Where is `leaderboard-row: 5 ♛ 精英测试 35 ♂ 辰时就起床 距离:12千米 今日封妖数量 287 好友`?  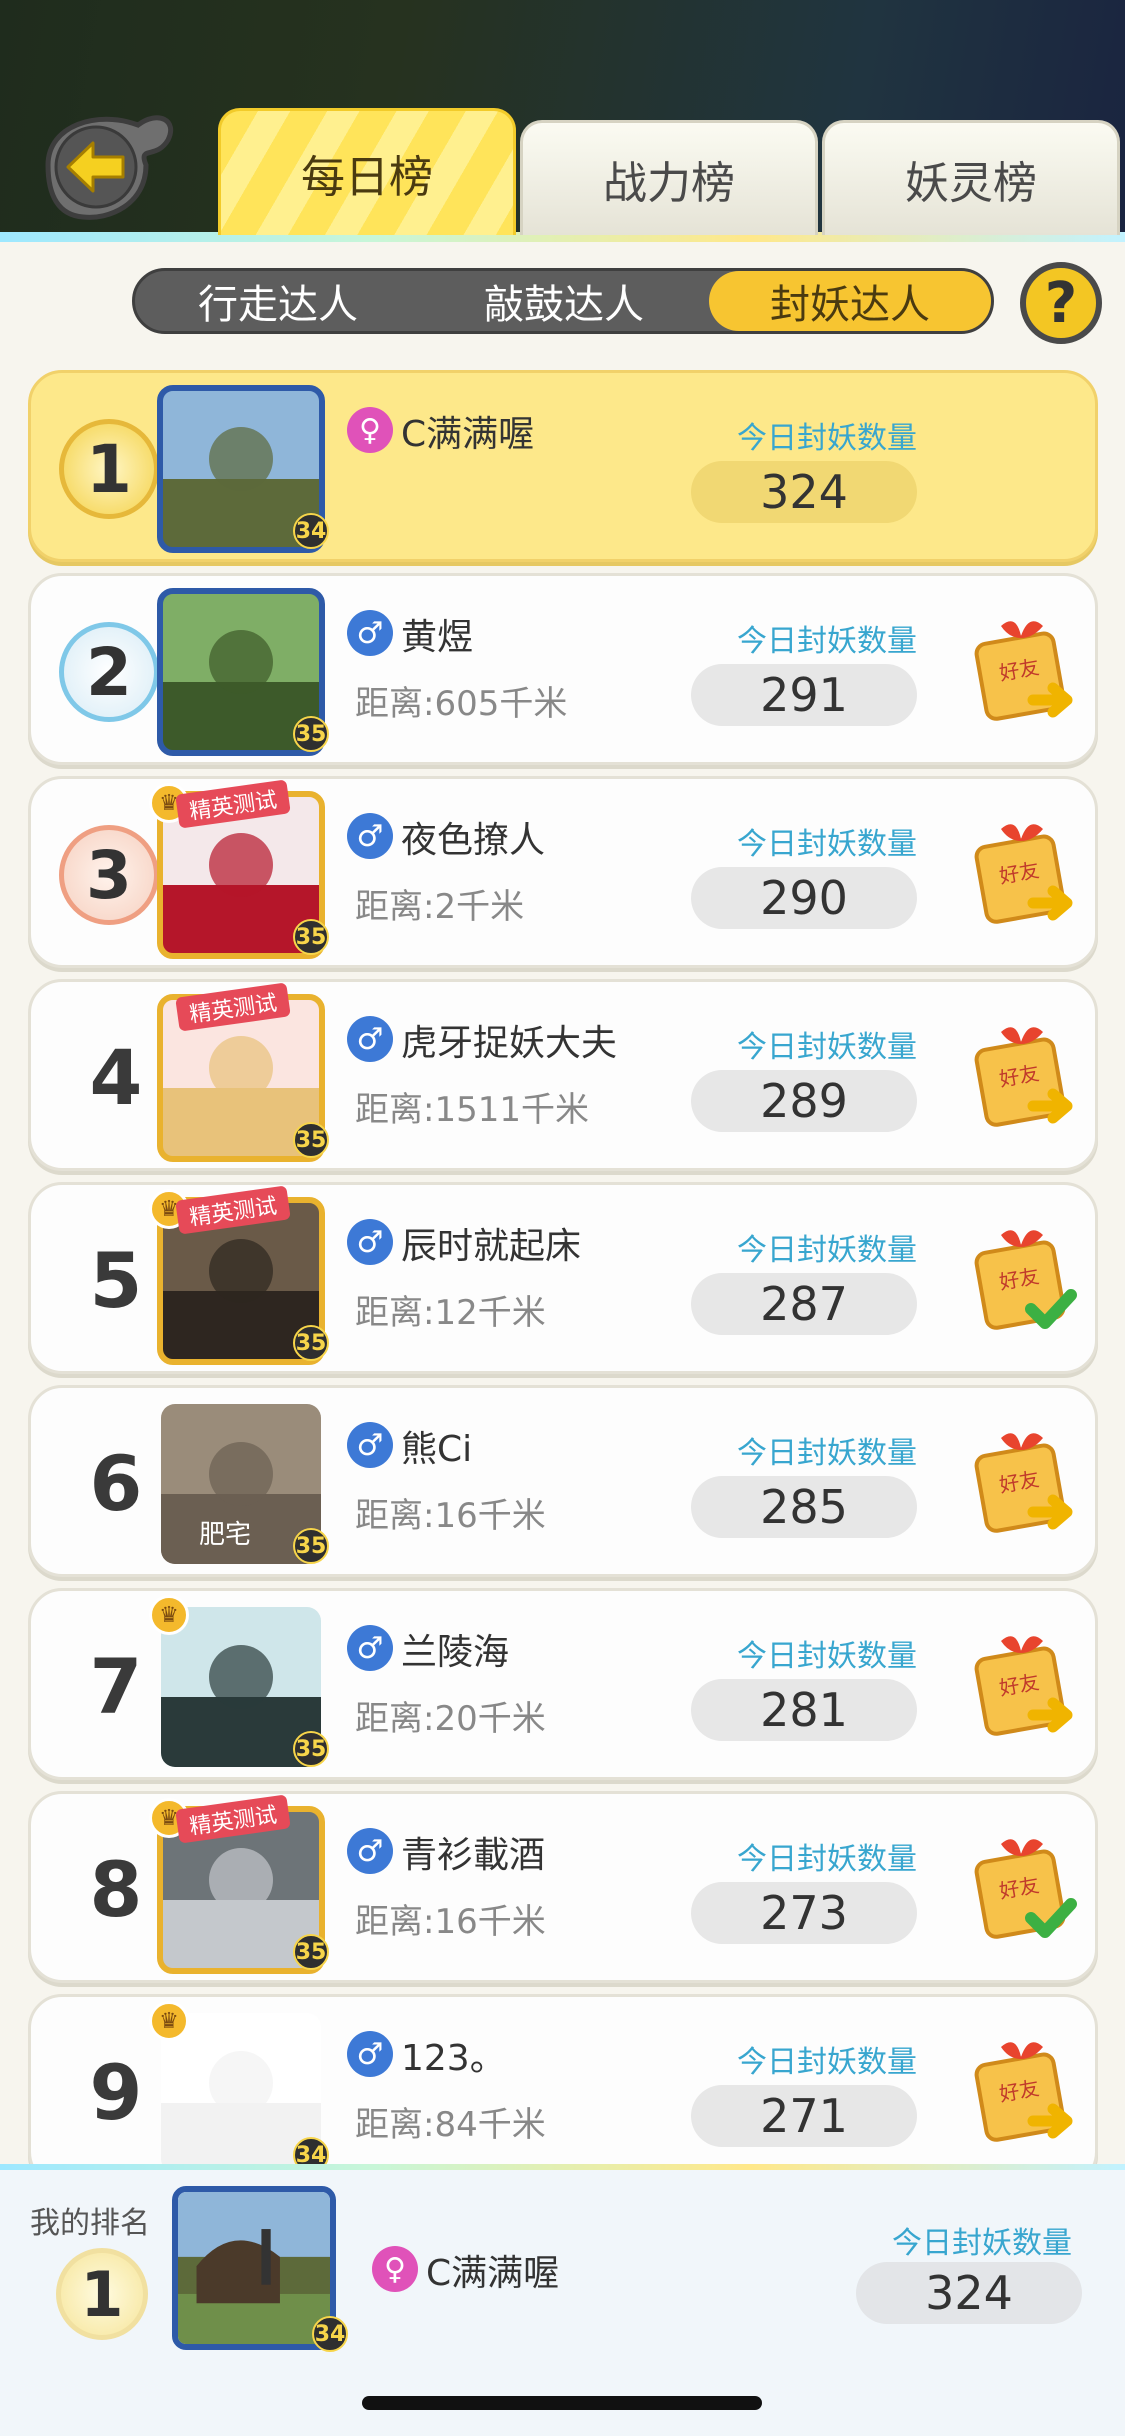 leaderboard-row: 5 ♛ 精英测试 35 ♂ 辰时就起床 距离:12千米 今日封妖数量 287 好友 is located at coordinates (563, 1278).